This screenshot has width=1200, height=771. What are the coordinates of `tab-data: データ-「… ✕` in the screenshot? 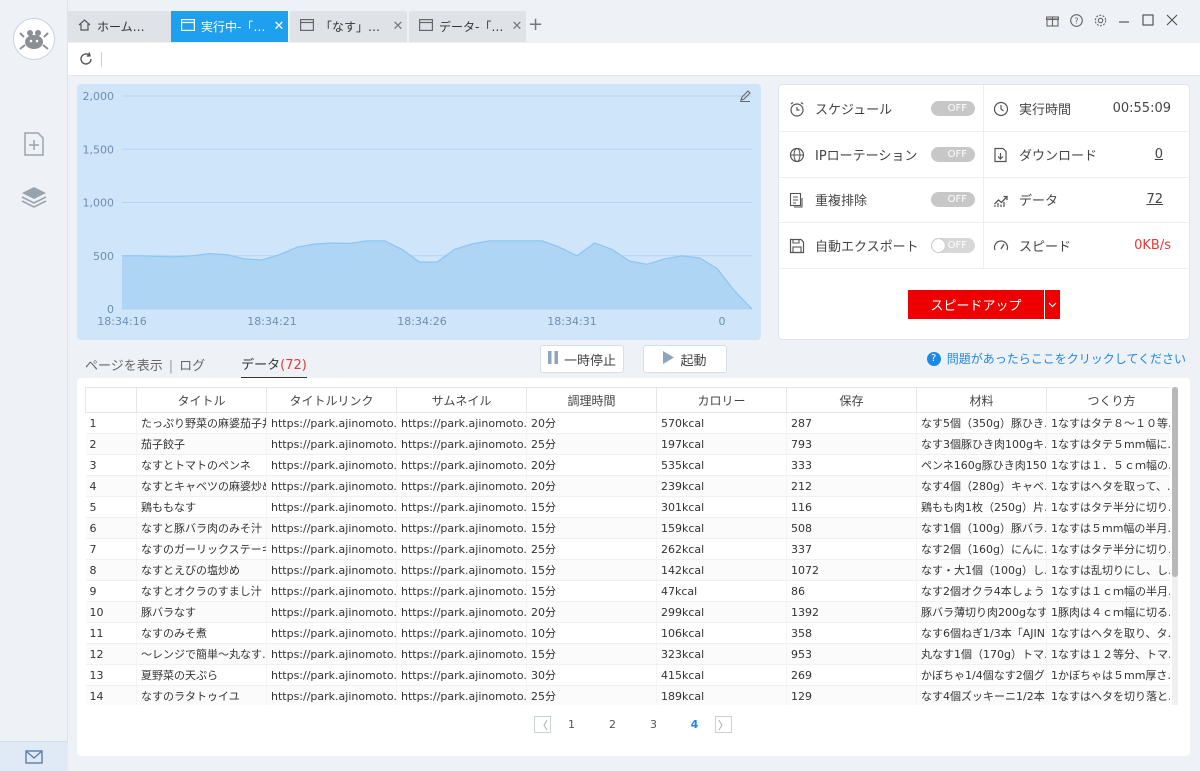 It's located at (467, 26).